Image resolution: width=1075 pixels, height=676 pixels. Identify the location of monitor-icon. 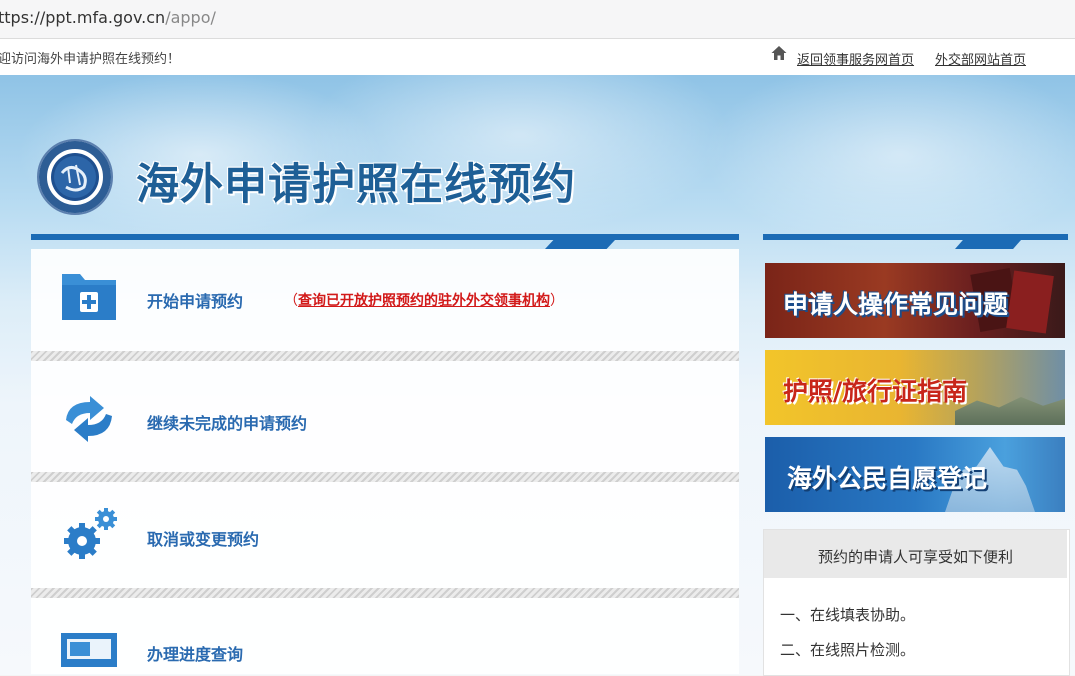
(89, 650).